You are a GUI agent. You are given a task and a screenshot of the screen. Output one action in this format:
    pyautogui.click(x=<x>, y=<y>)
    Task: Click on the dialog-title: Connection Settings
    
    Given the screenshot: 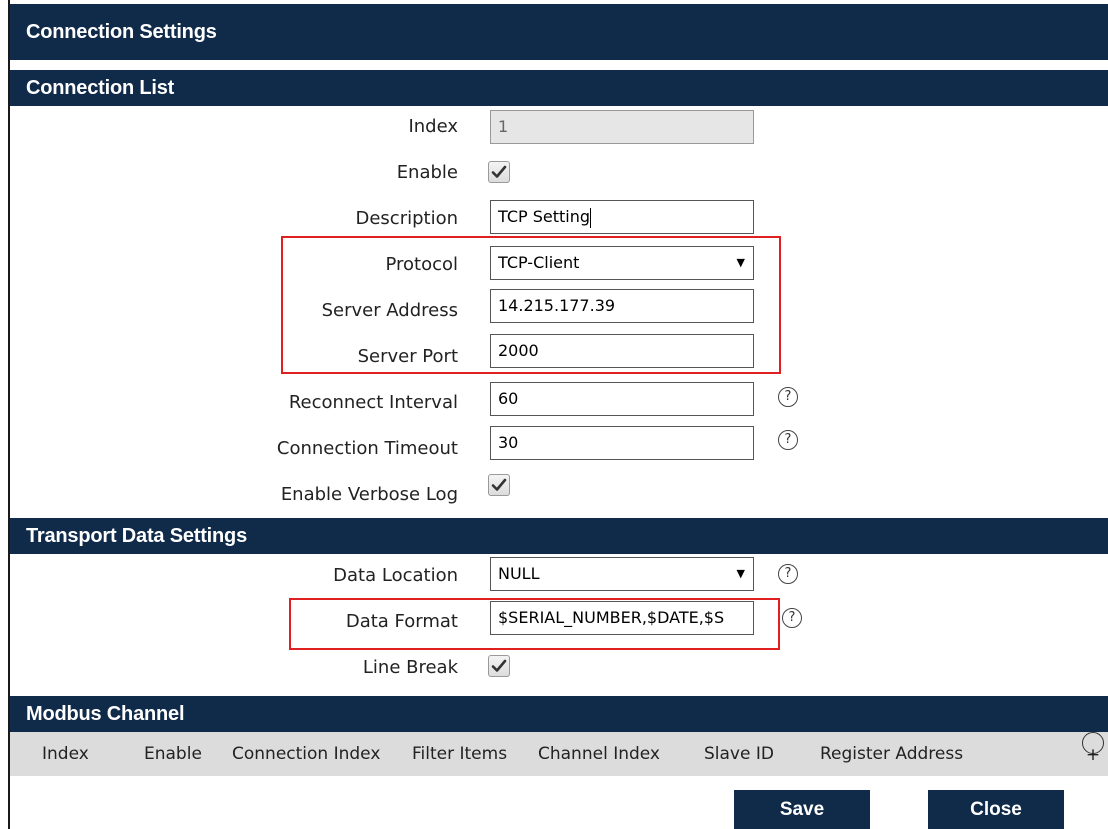 What is the action you would take?
    pyautogui.click(x=559, y=32)
    